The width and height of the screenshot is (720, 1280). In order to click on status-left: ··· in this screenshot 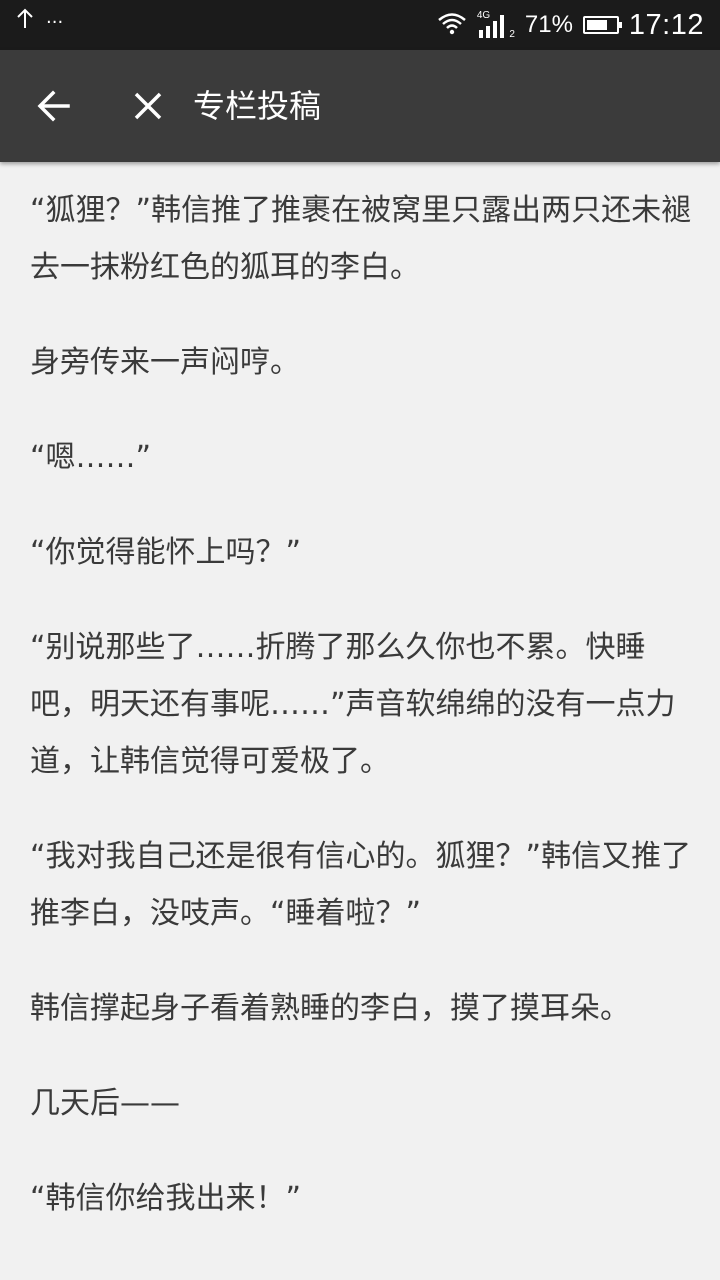, I will do `click(39, 22)`.